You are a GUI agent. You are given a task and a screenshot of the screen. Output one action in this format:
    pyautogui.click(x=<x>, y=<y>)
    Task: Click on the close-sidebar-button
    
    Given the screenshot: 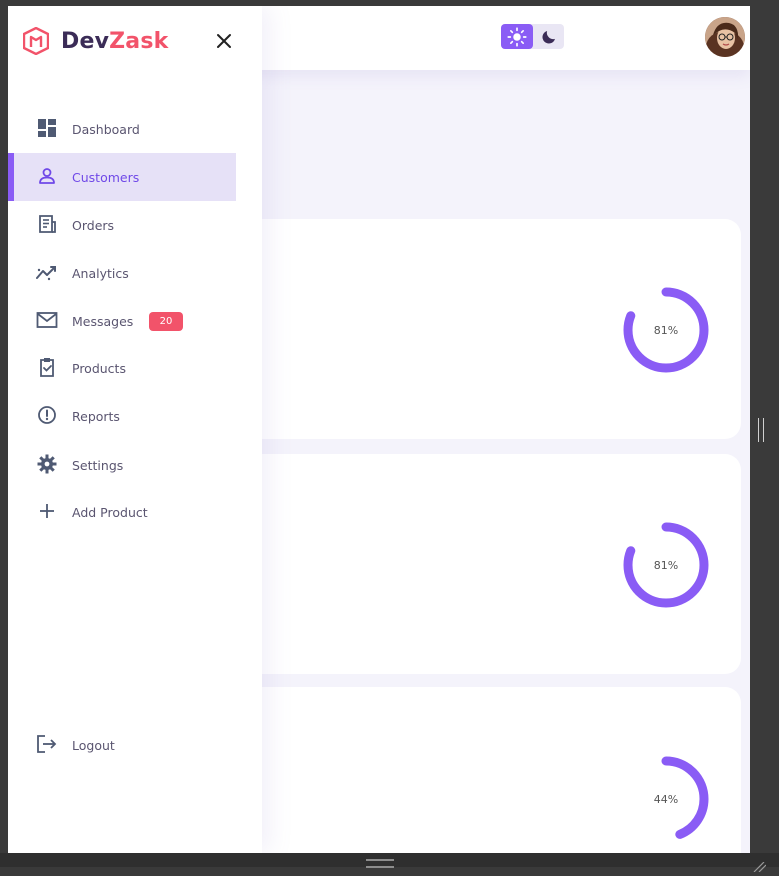 What is the action you would take?
    pyautogui.click(x=224, y=41)
    